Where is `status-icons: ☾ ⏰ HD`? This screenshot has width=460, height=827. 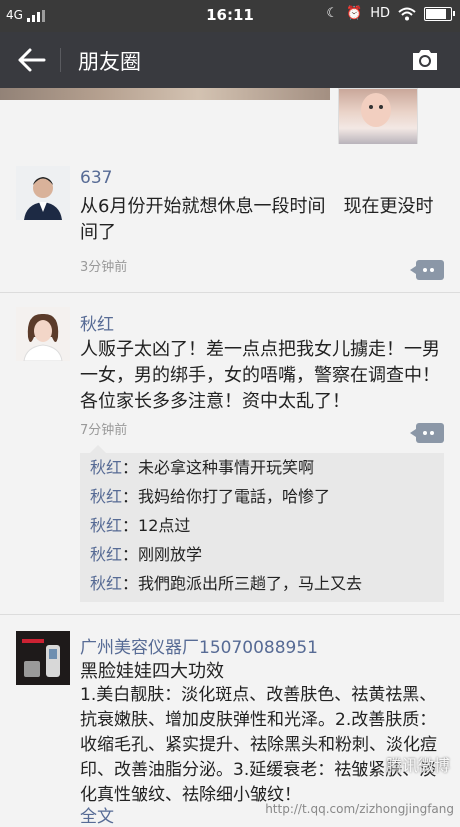
status-icons: ☾ ⏰ HD is located at coordinates (390, 13).